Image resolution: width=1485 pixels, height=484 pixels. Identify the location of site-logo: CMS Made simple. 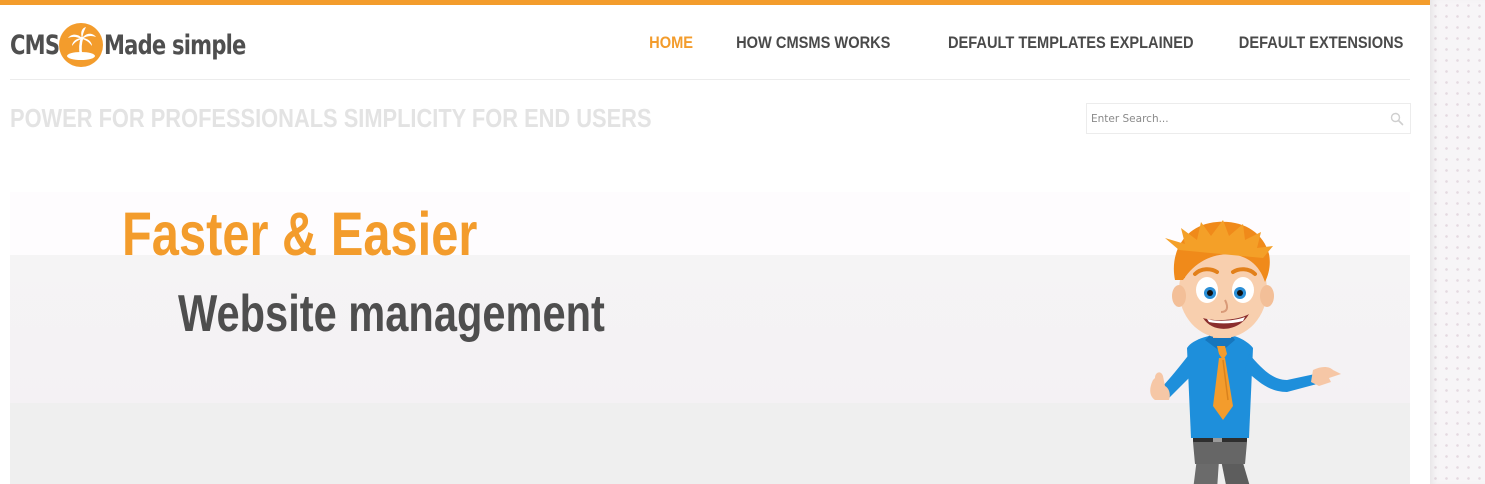
(148, 45).